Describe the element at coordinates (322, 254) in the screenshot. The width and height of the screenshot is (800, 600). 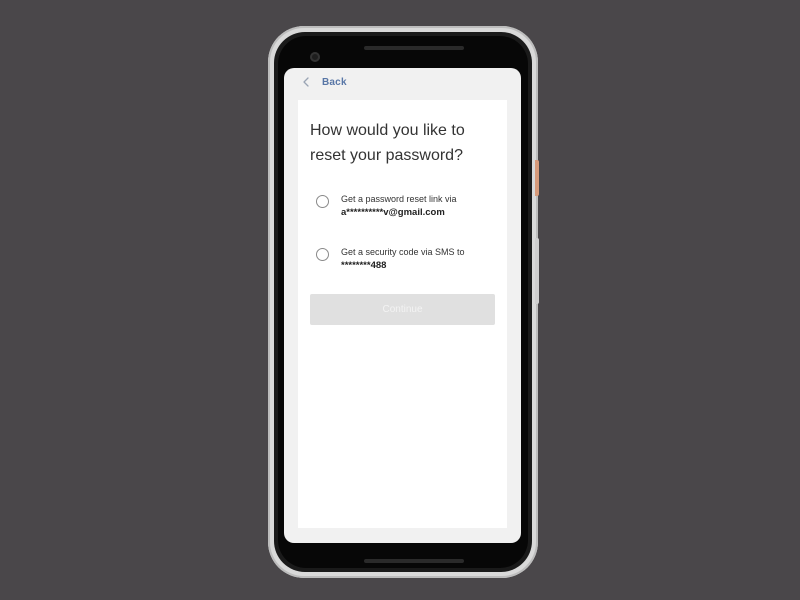
I see `sms-option-radio` at that location.